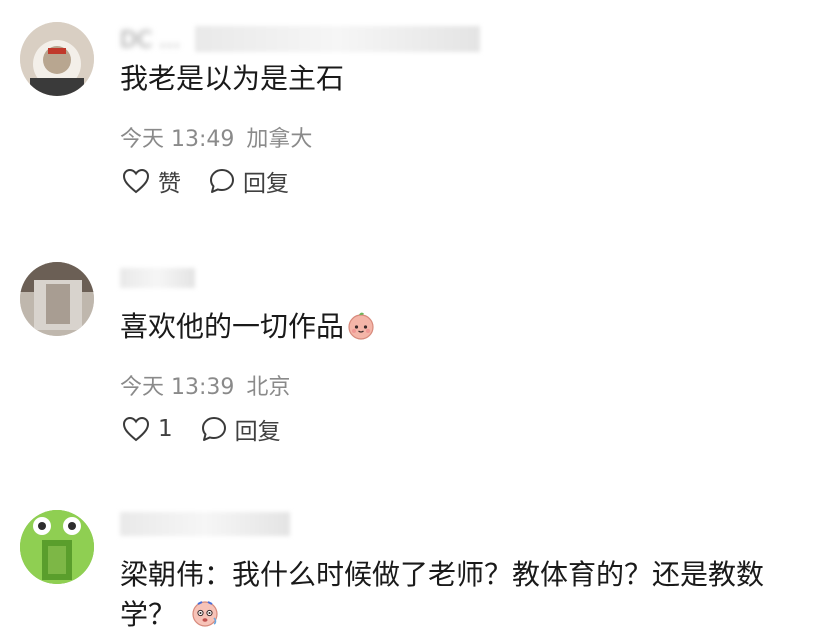 The width and height of the screenshot is (826, 636). Describe the element at coordinates (148, 614) in the screenshot. I see `comment-text-content: 学？` at that location.